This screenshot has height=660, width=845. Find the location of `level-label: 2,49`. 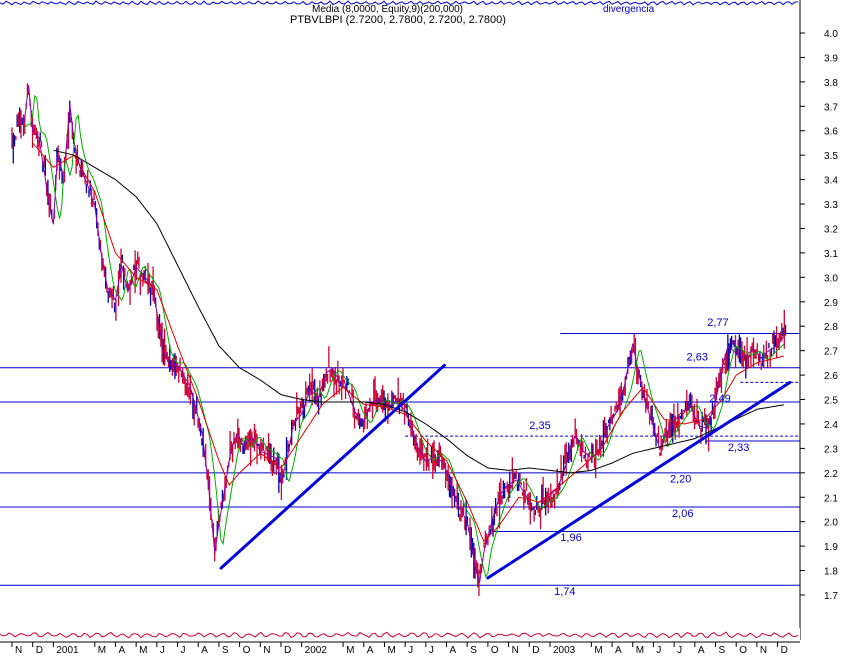

level-label: 2,49 is located at coordinates (719, 399).